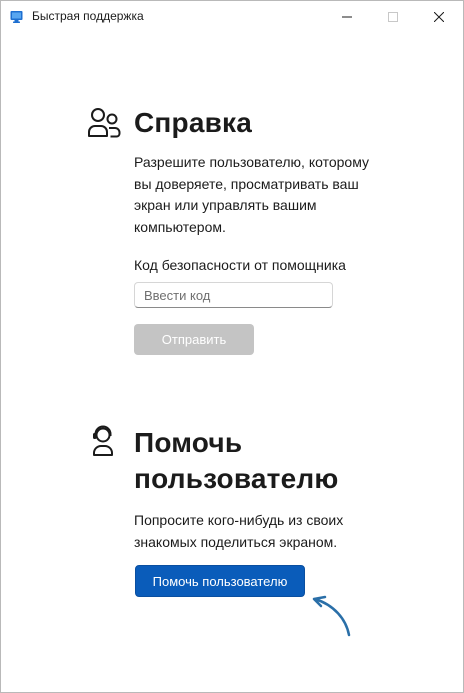  I want to click on maximize-icon, so click(393, 17).